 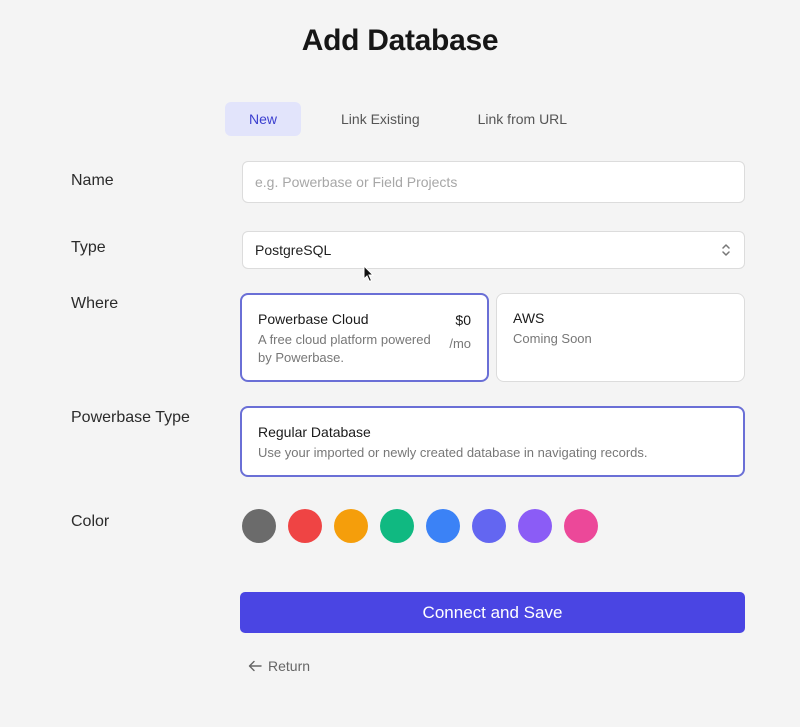 I want to click on type-select-value: PostgreSQL, so click(x=293, y=250).